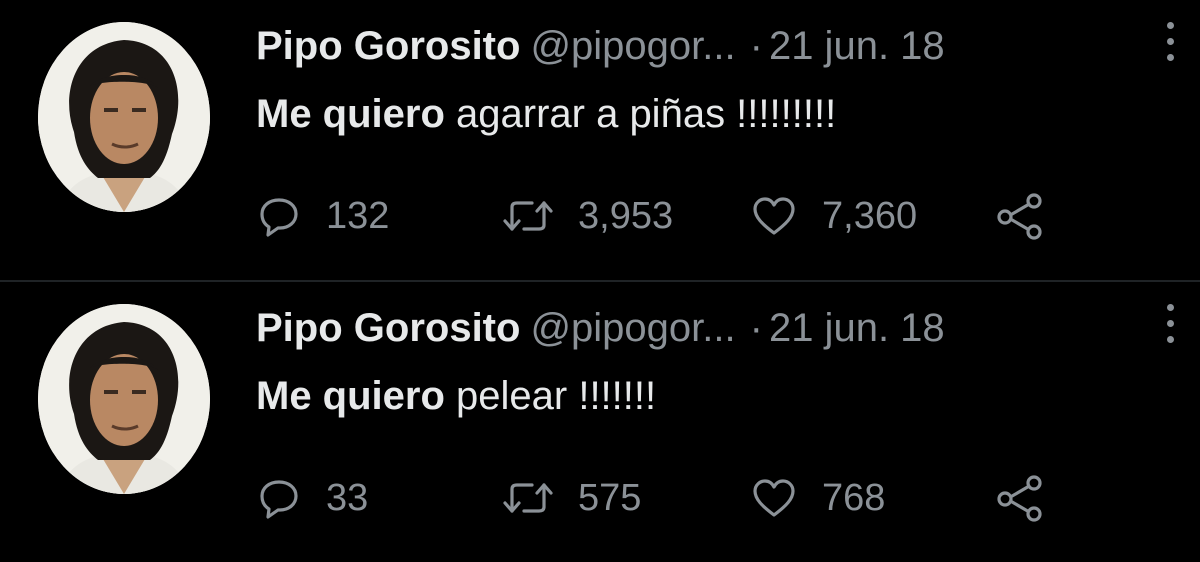 Image resolution: width=1200 pixels, height=562 pixels. Describe the element at coordinates (358, 216) in the screenshot. I see `reply-count: 132` at that location.